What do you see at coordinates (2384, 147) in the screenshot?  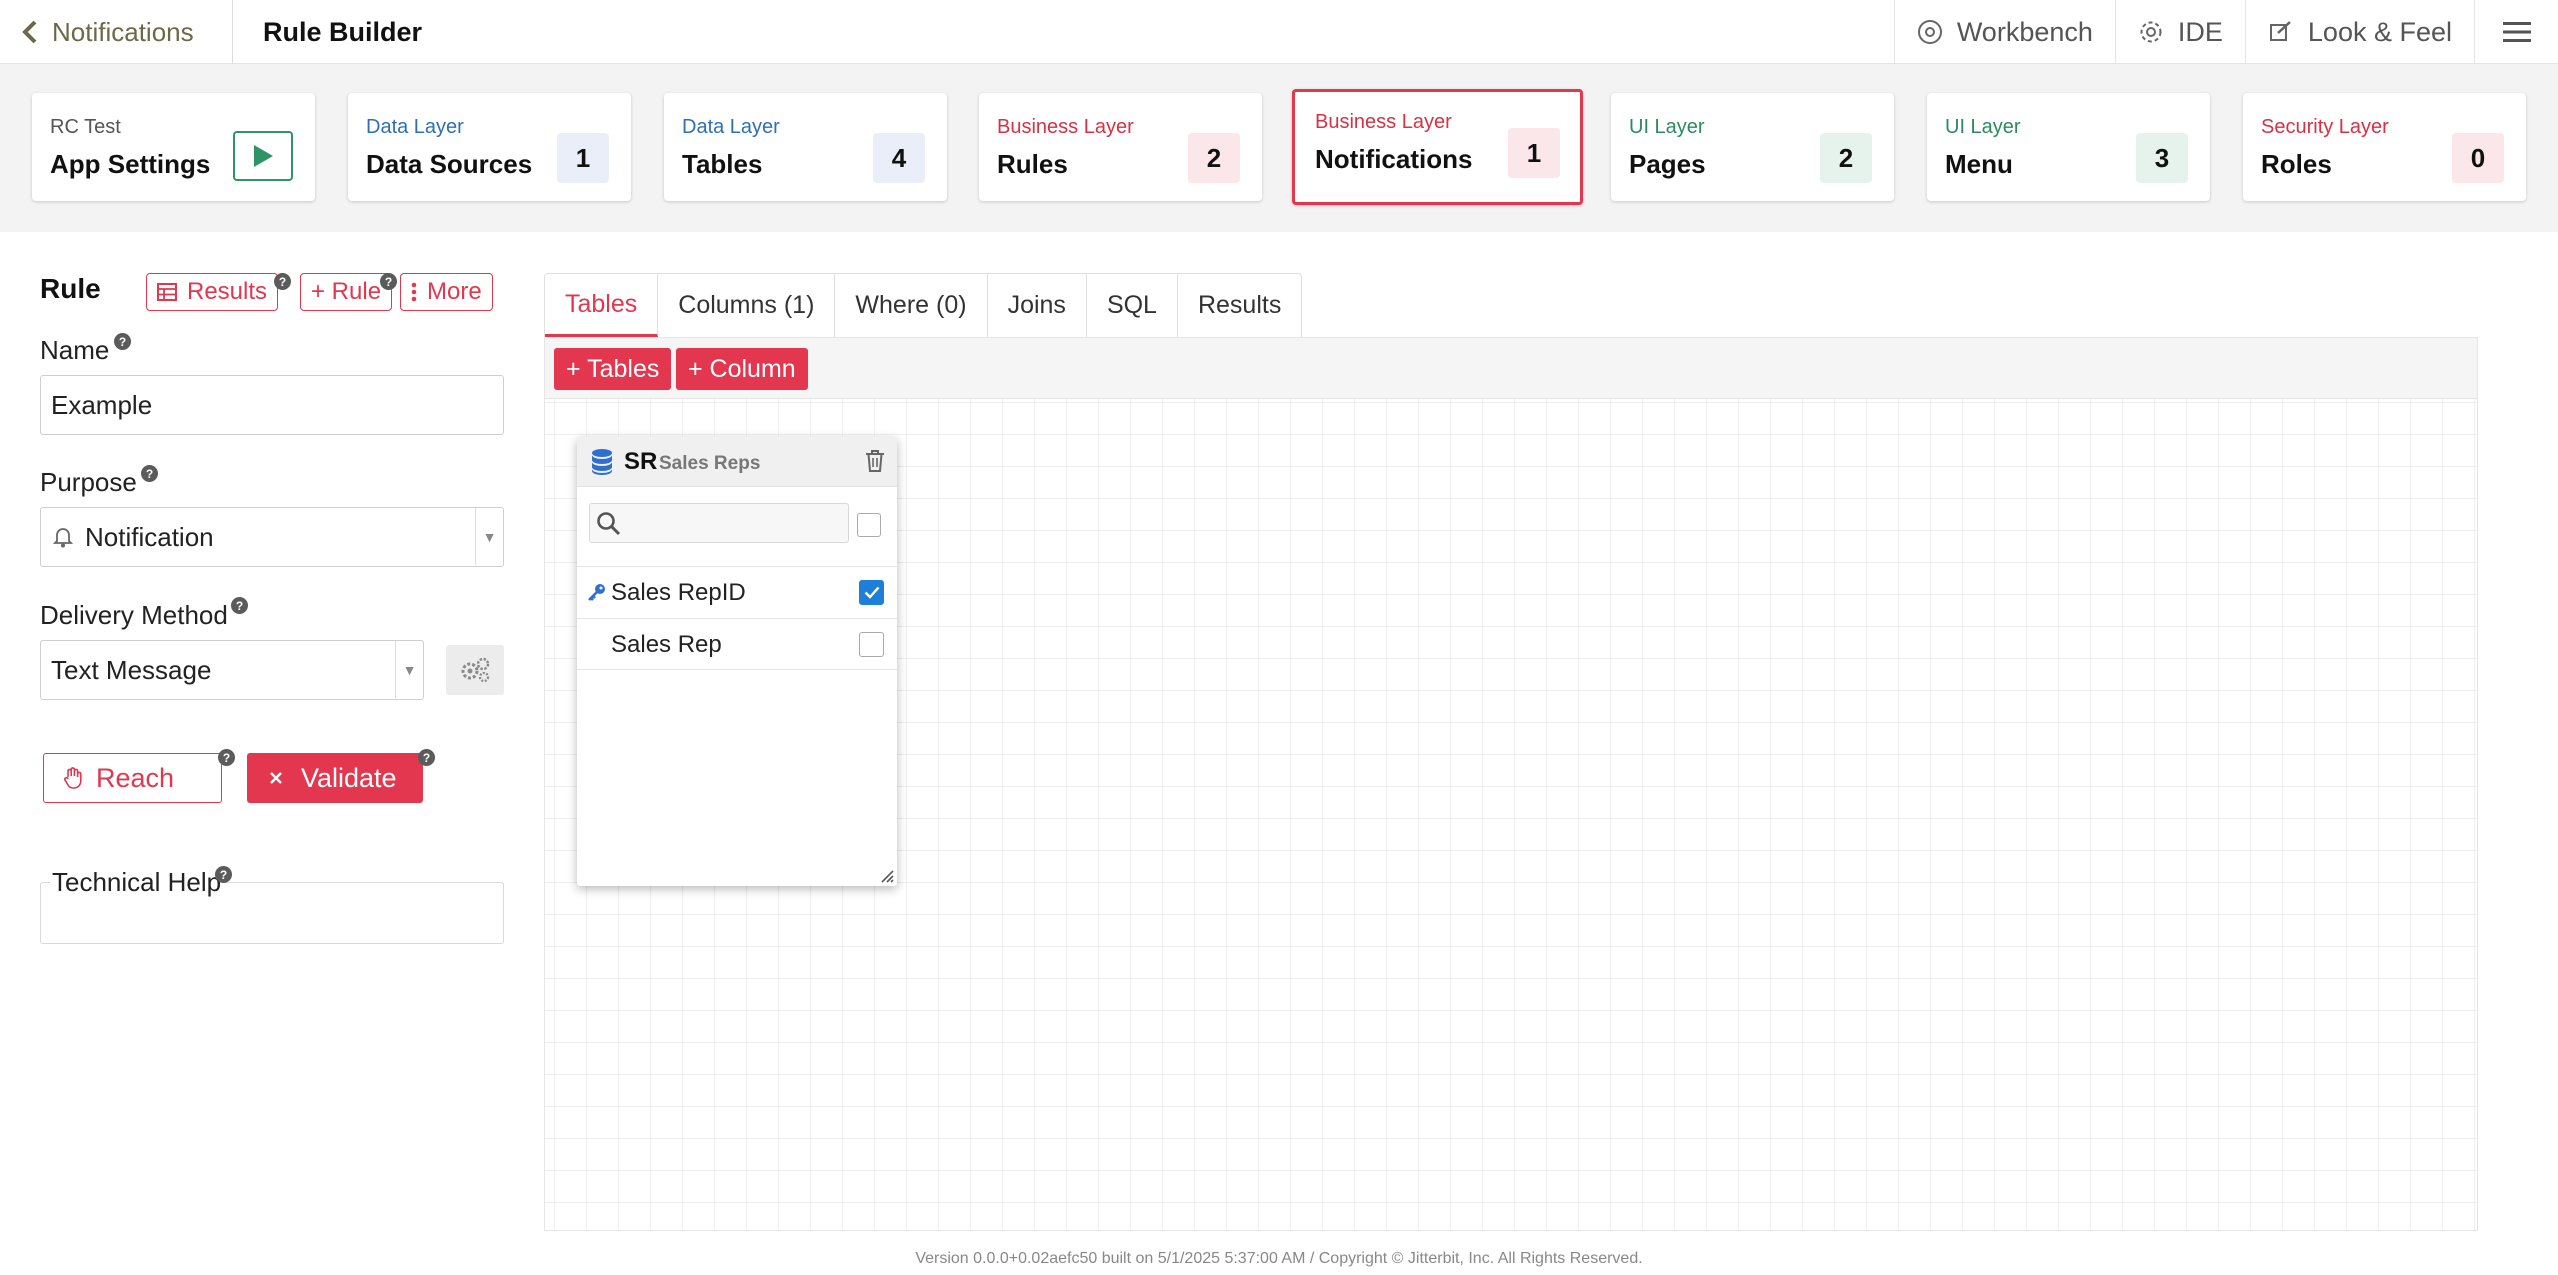 I see `card-roles: Security Layer Roles 0` at bounding box center [2384, 147].